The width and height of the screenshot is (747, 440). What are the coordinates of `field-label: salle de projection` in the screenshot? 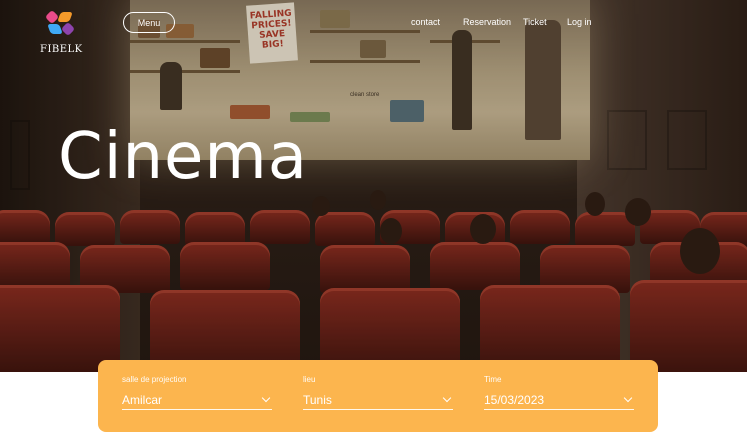 It's located at (154, 379).